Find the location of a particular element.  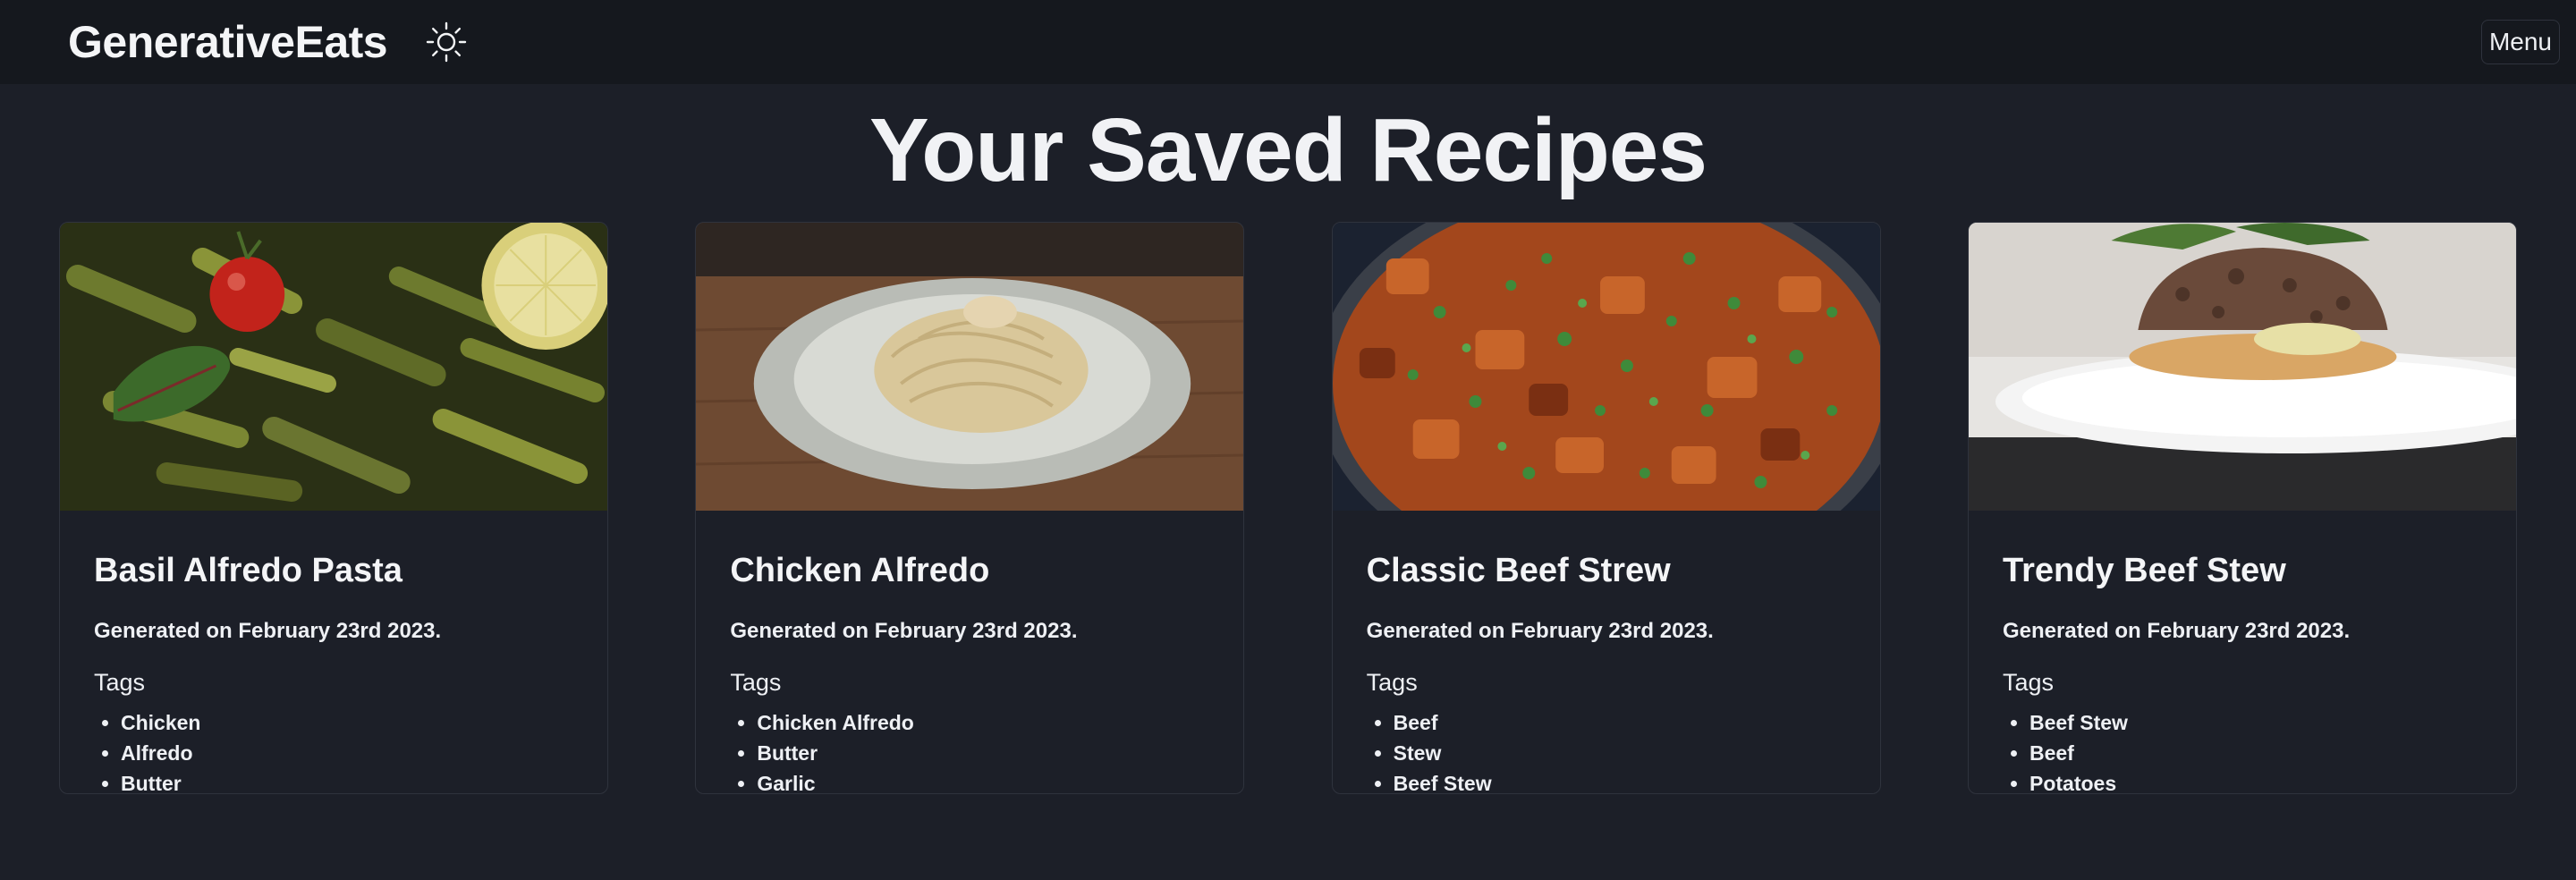

brand: GenerativeEats is located at coordinates (269, 42).